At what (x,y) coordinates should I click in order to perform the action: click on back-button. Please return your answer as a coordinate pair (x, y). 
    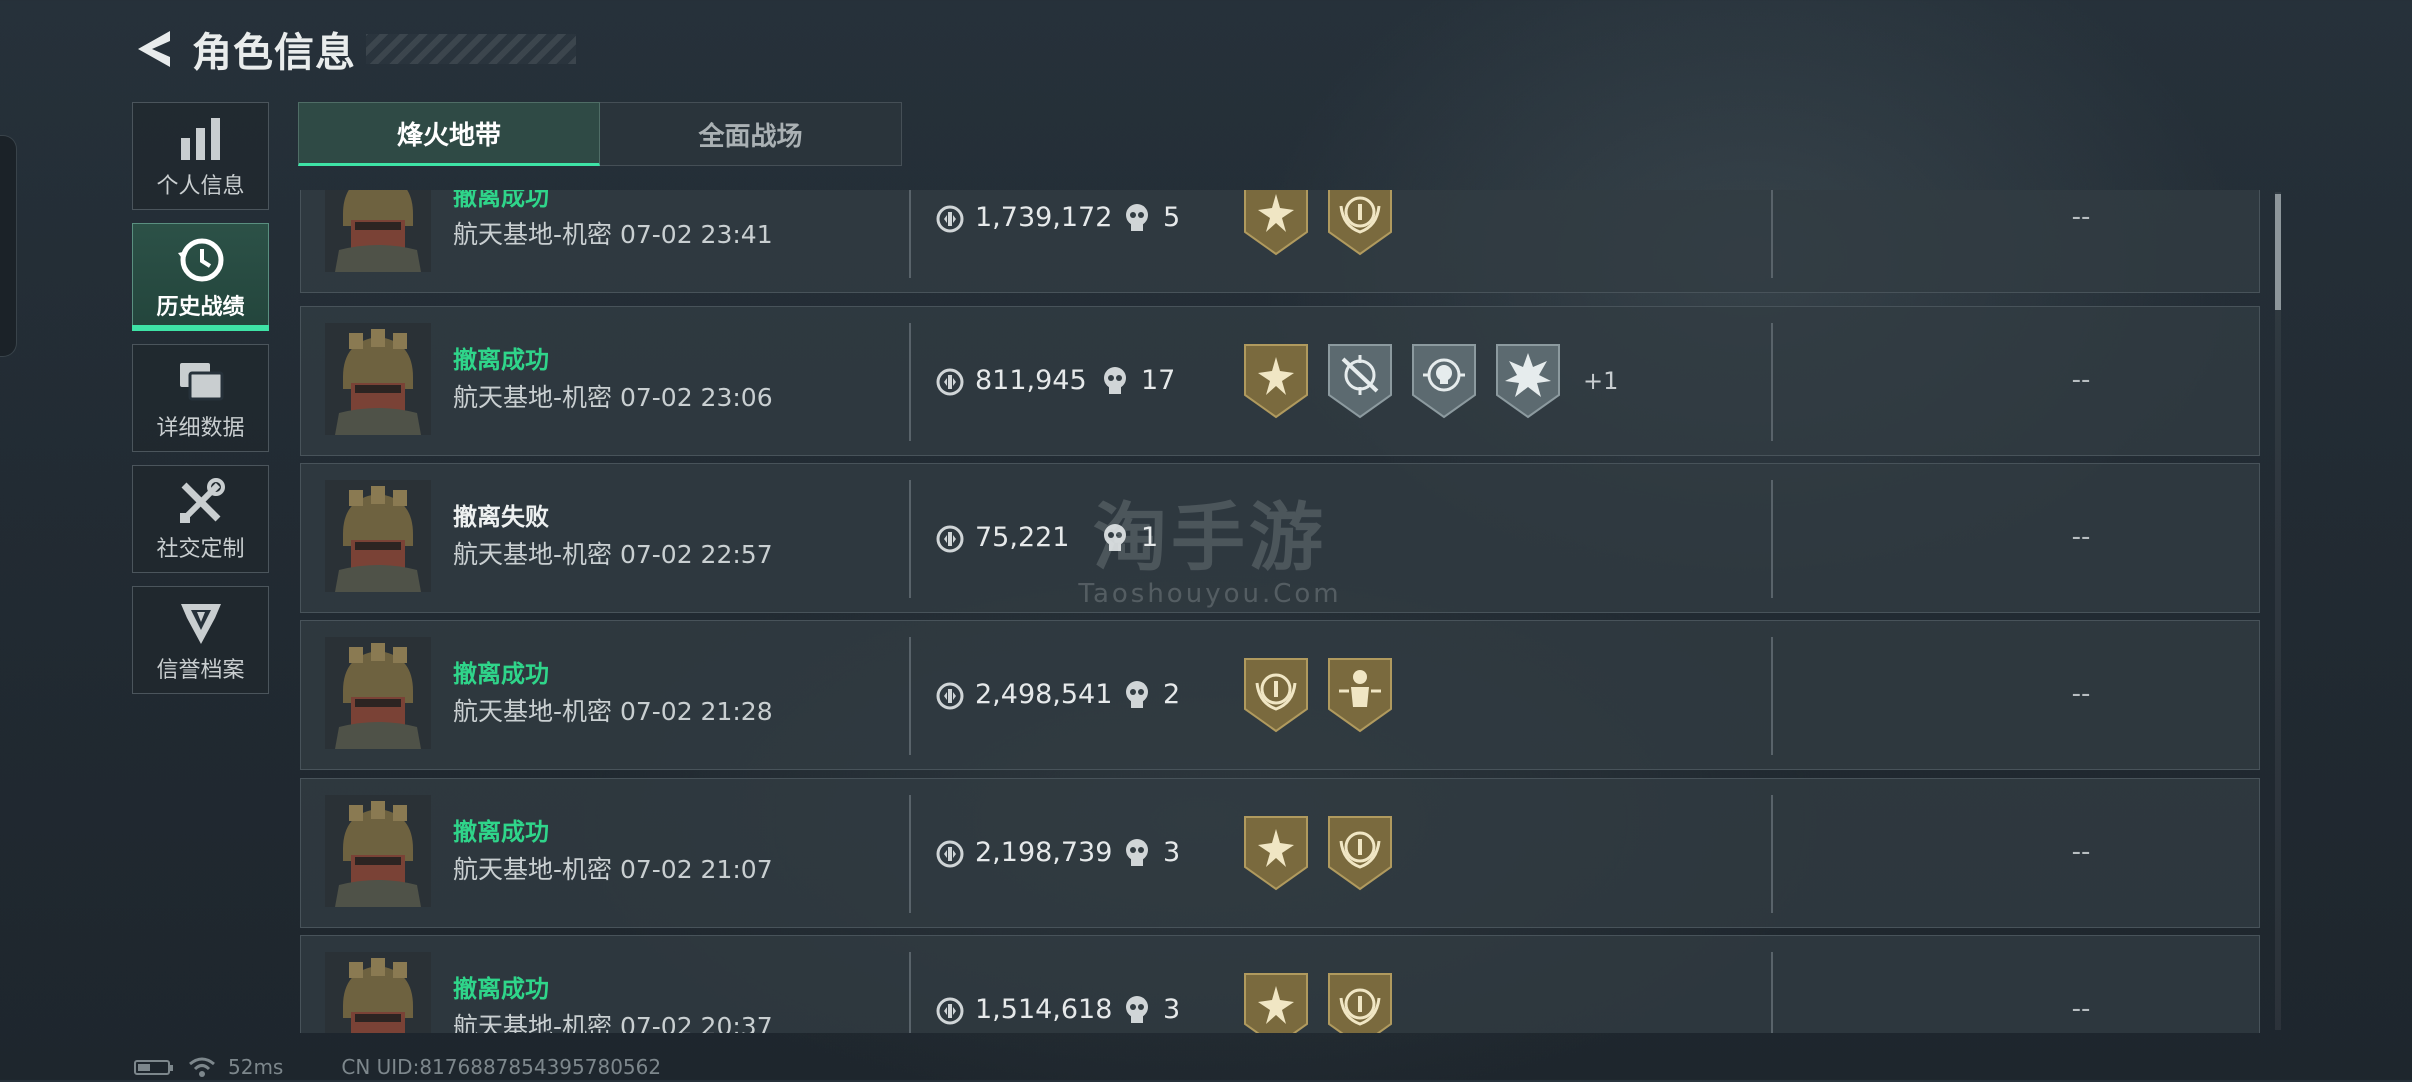
    Looking at the image, I should click on (154, 49).